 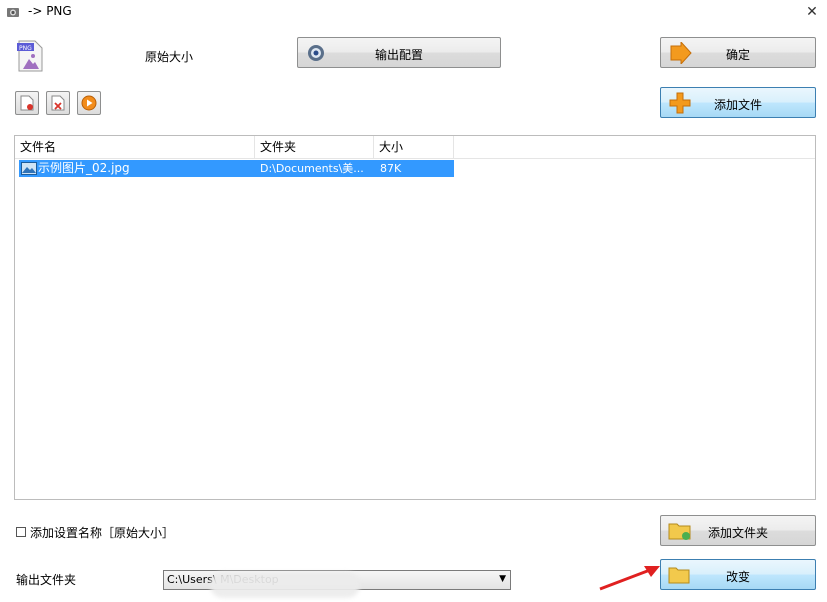 What do you see at coordinates (502, 579) in the screenshot?
I see `chevron-down-icon: ▼` at bounding box center [502, 579].